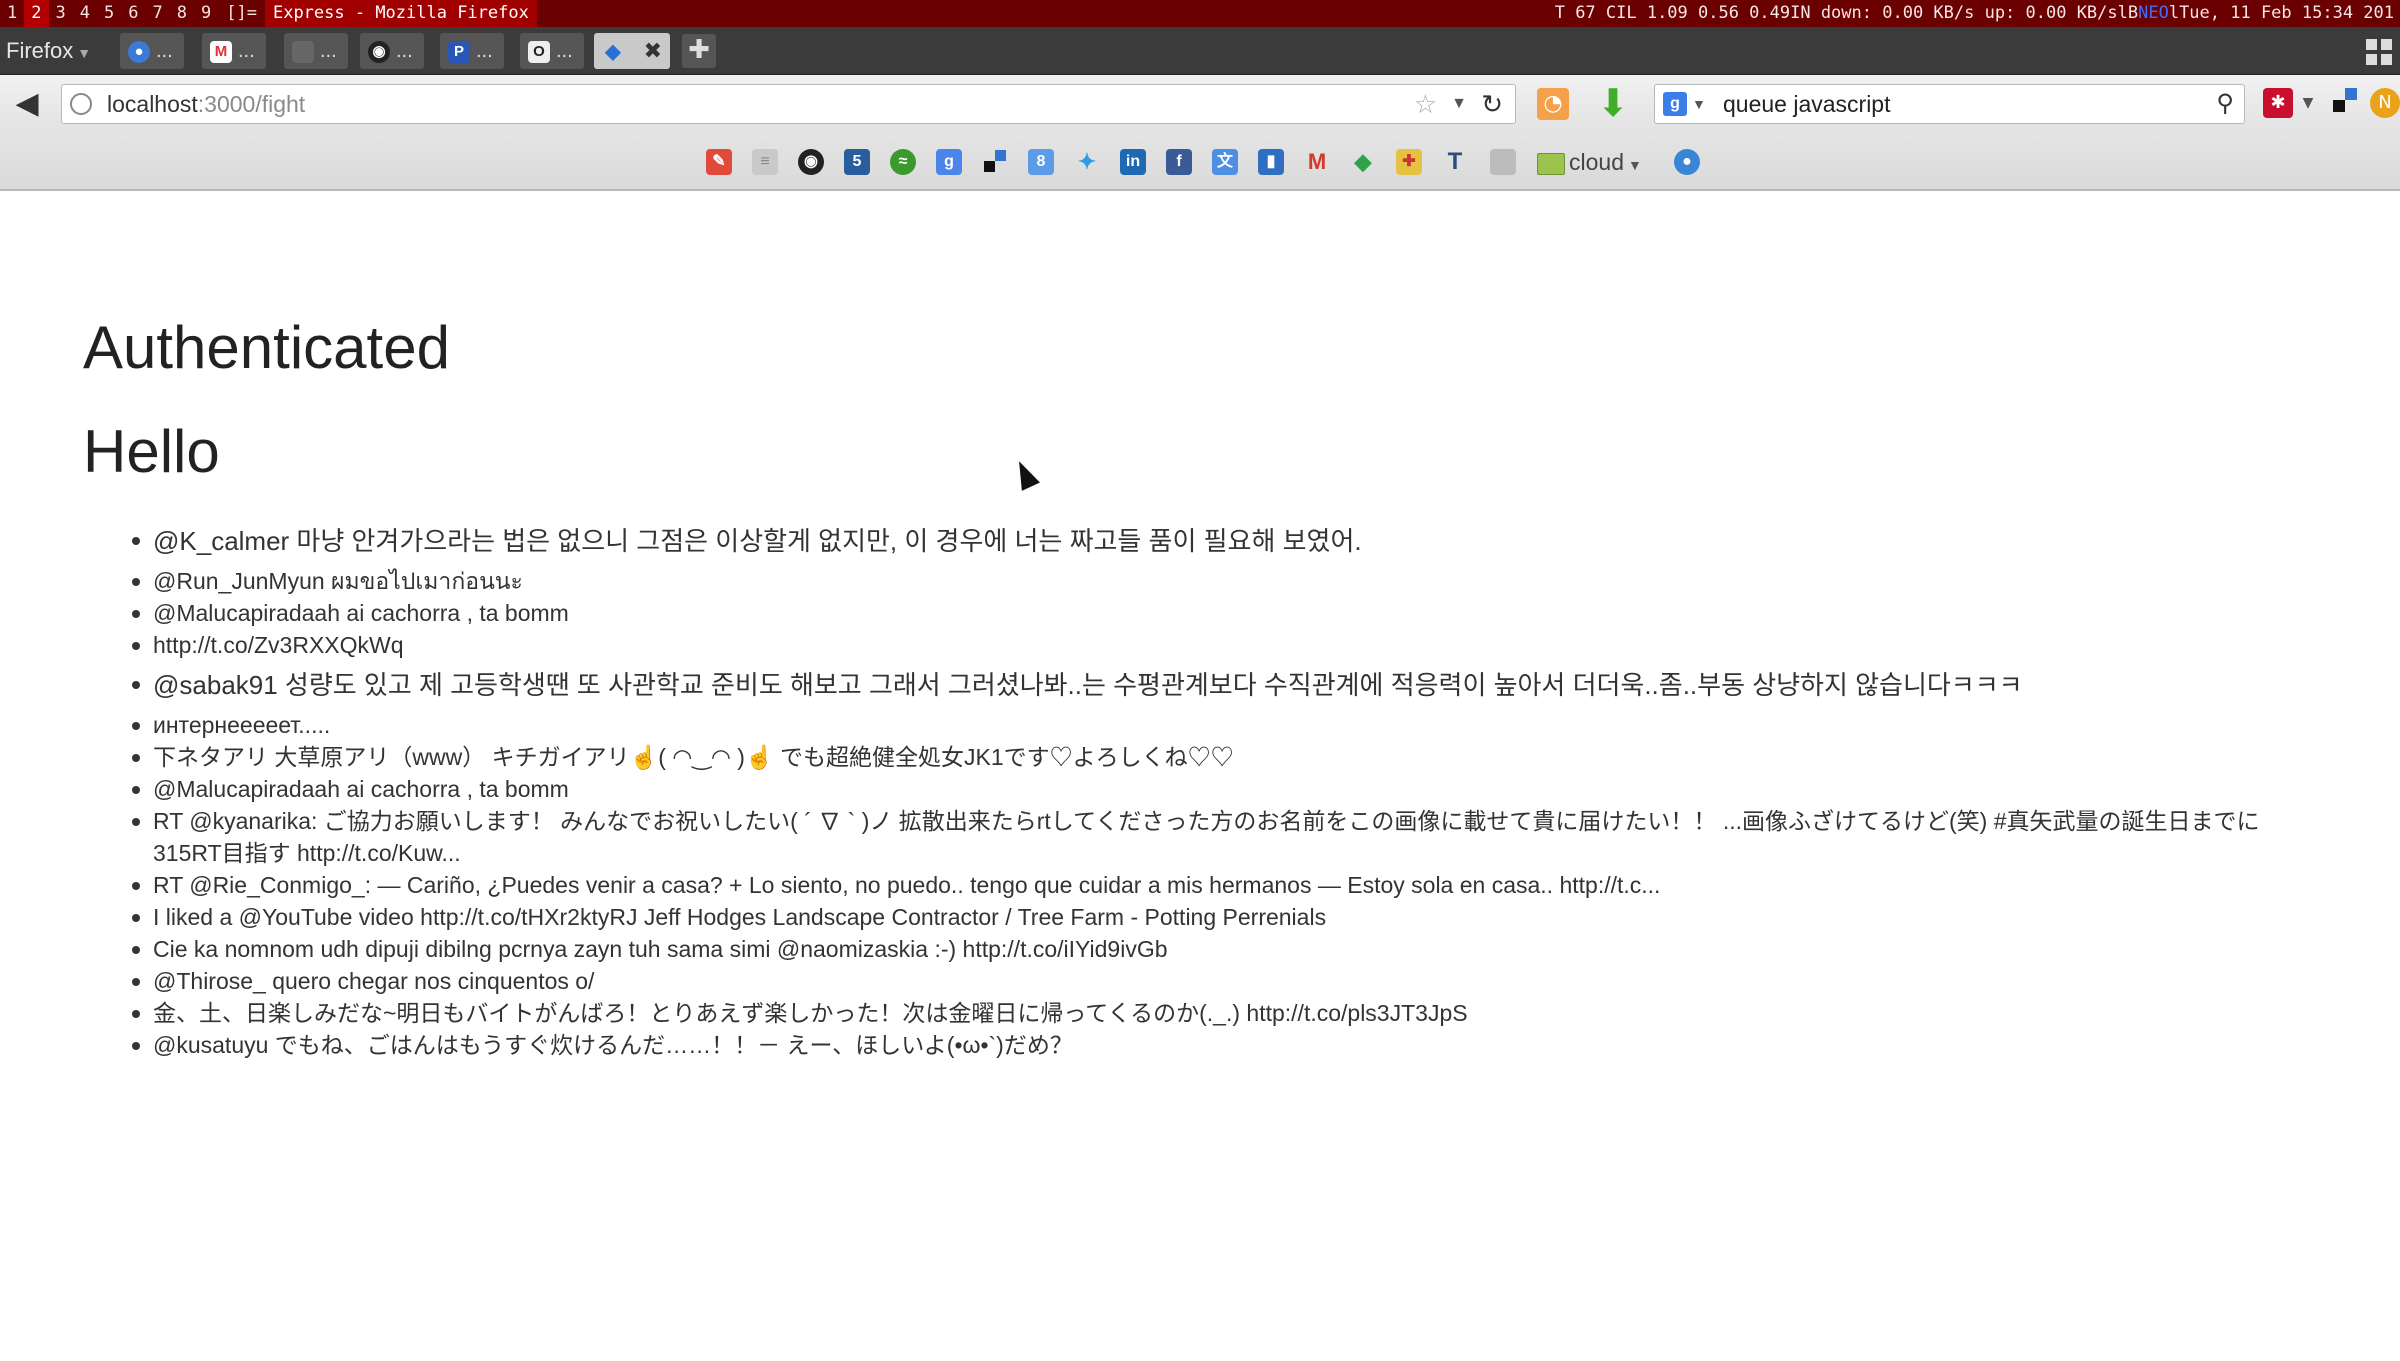  I want to click on search-engine-dropdown-icon: ▼, so click(1699, 104).